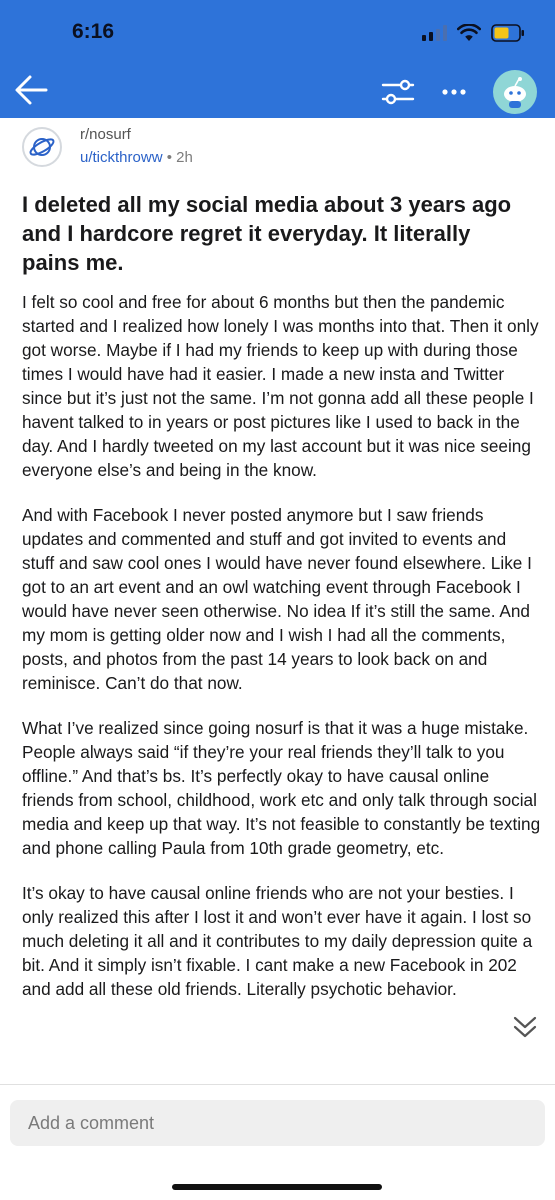  Describe the element at coordinates (277, 59) in the screenshot. I see `app-header: 6:16` at that location.